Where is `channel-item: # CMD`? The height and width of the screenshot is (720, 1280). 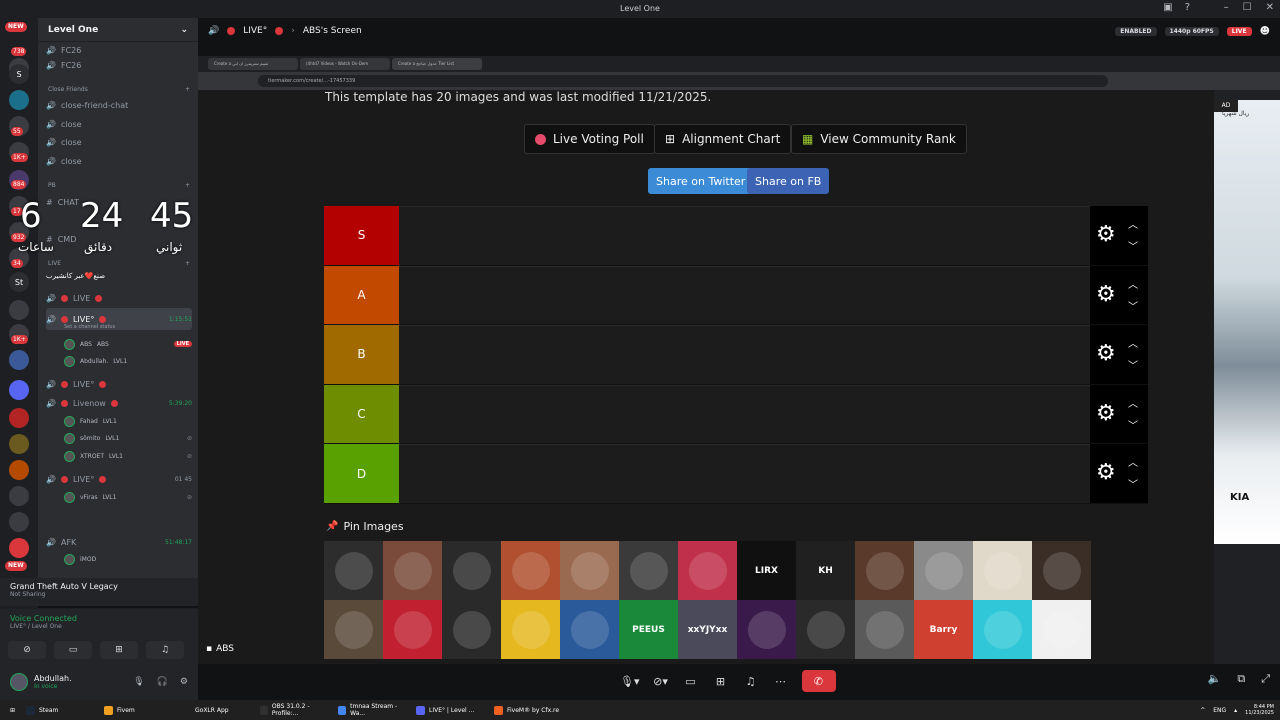
channel-item: # CMD is located at coordinates (119, 239).